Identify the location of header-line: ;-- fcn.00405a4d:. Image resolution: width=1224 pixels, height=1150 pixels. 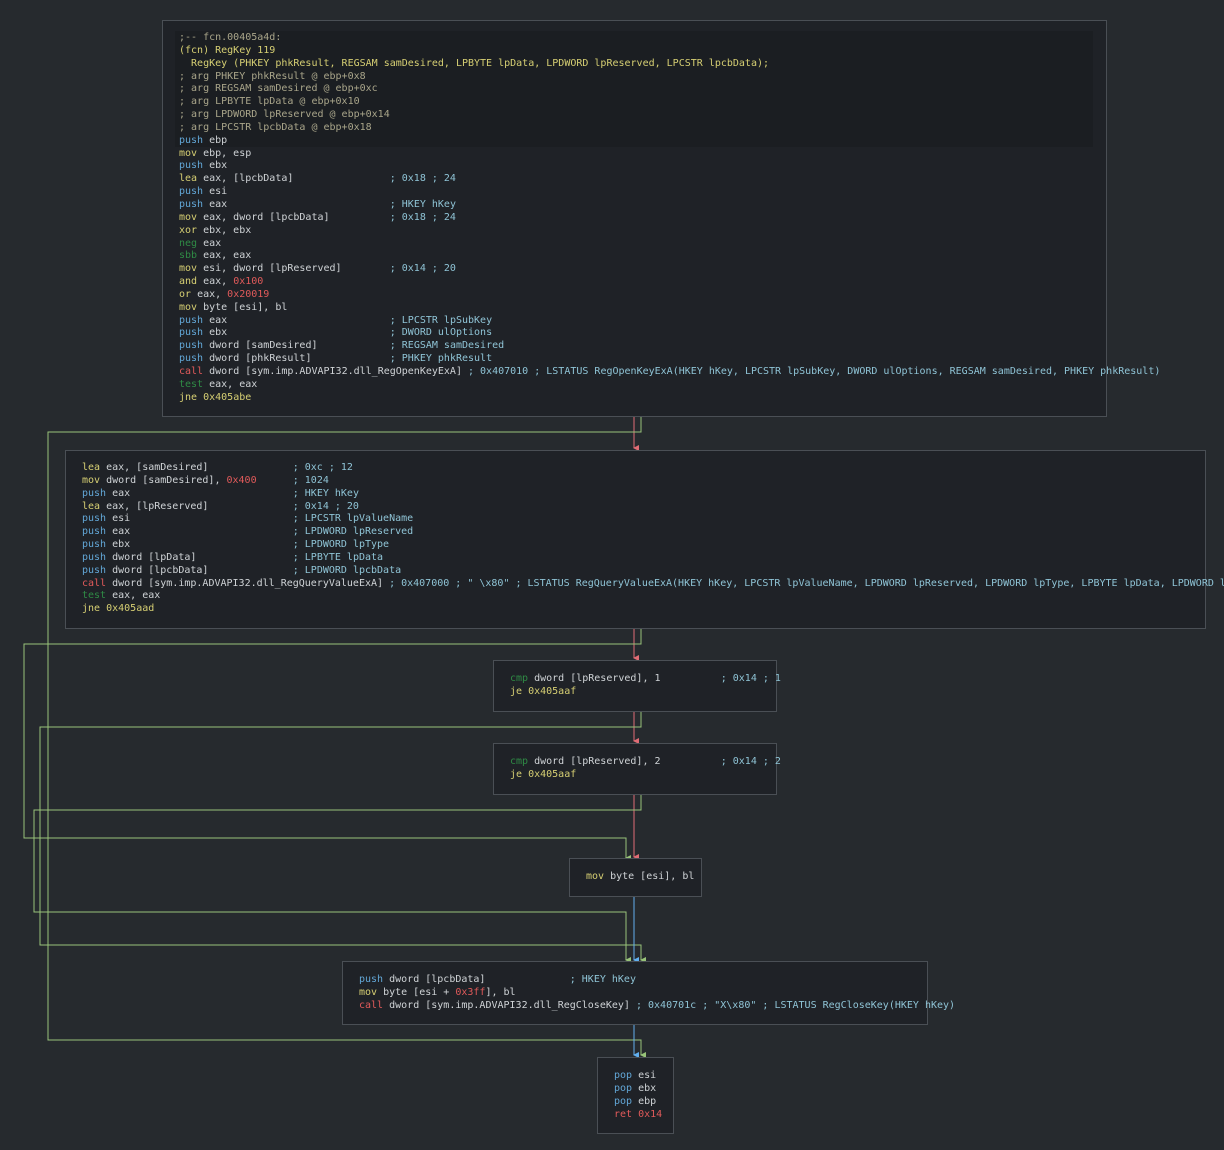
(230, 37).